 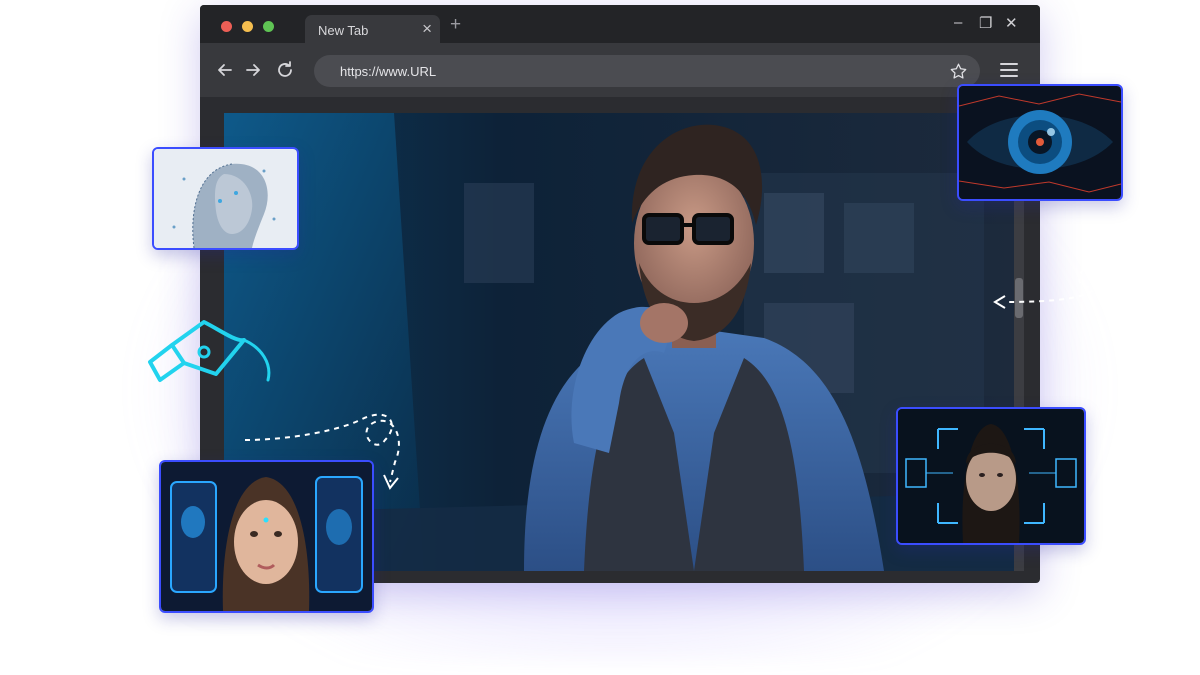 What do you see at coordinates (1040, 142) in the screenshot?
I see `cyber-eye-image` at bounding box center [1040, 142].